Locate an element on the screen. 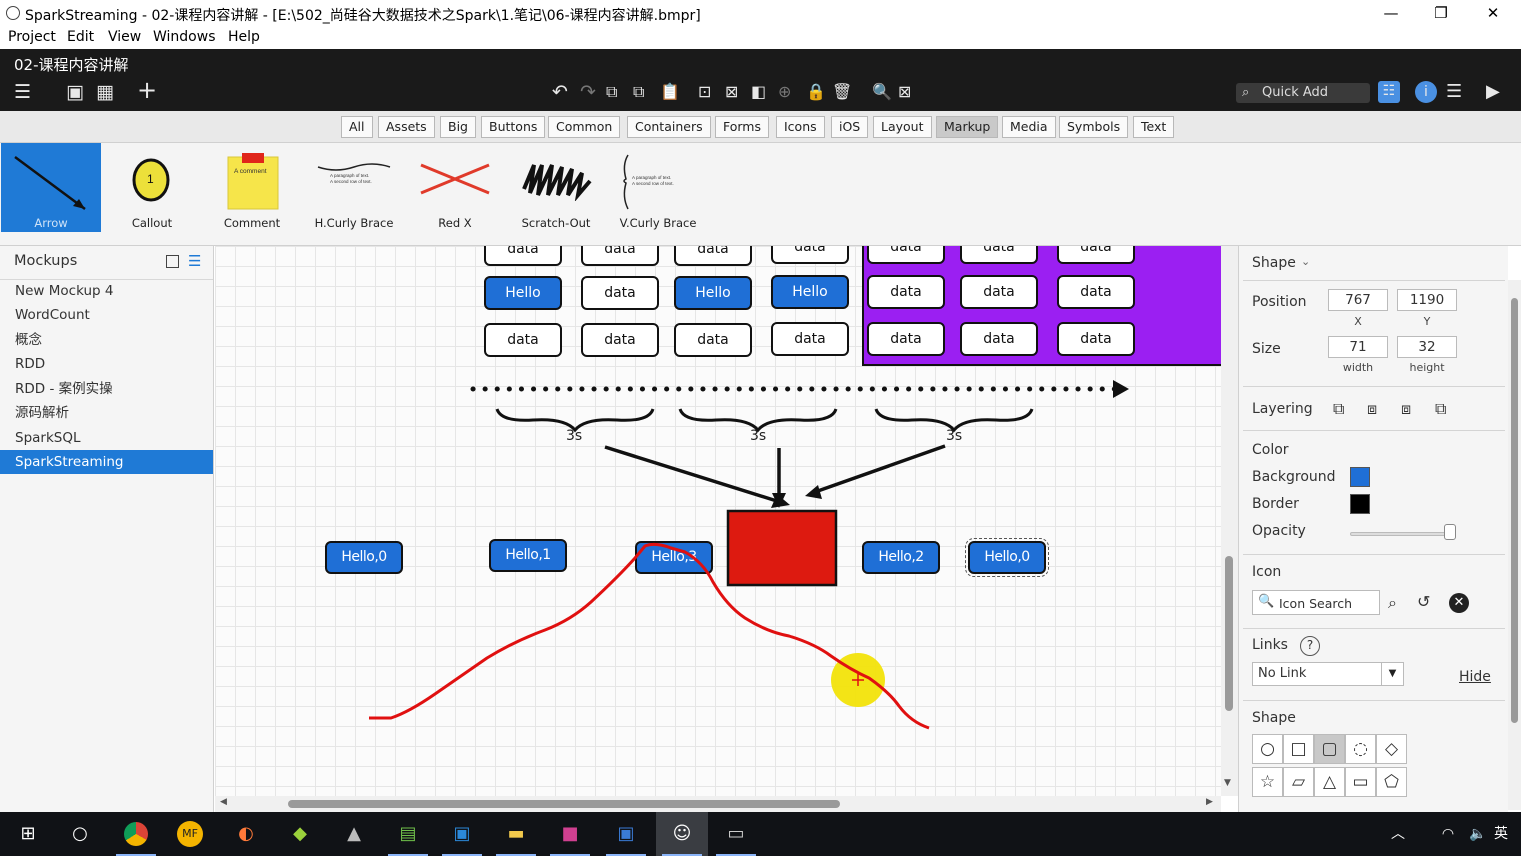  mockup-item: SparkSQL is located at coordinates (106, 438).